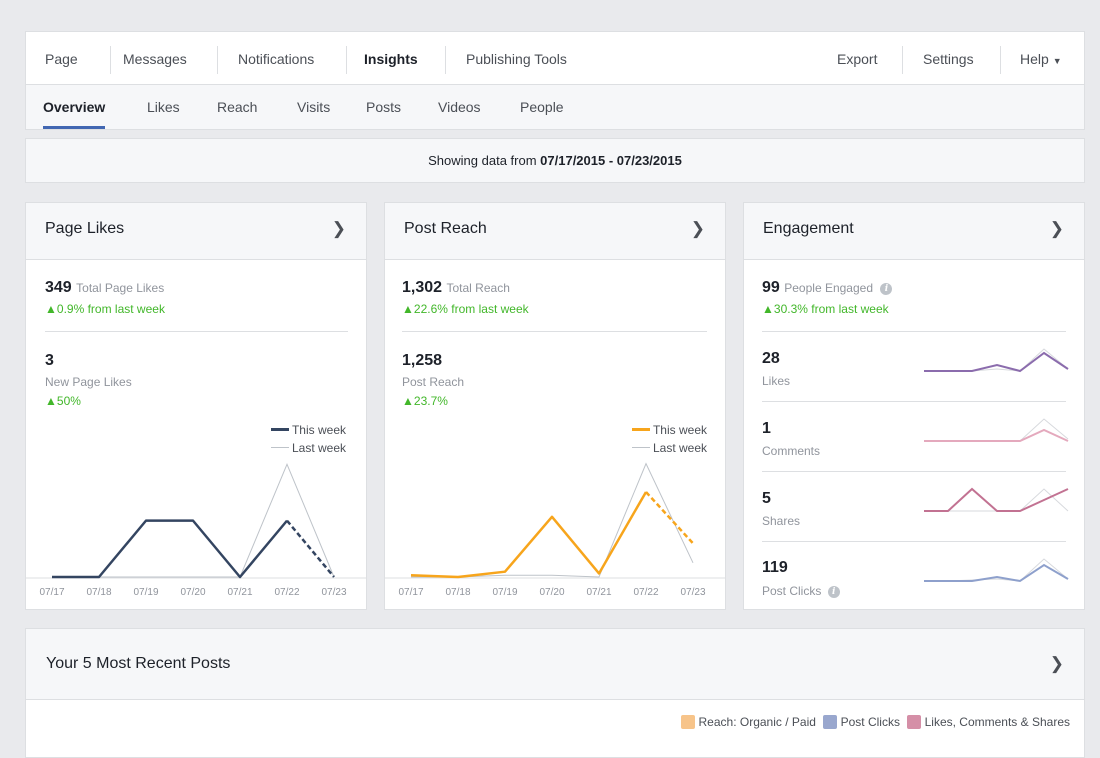  What do you see at coordinates (286, 592) in the screenshot?
I see `page-likes-x-tick-label: 07/22` at bounding box center [286, 592].